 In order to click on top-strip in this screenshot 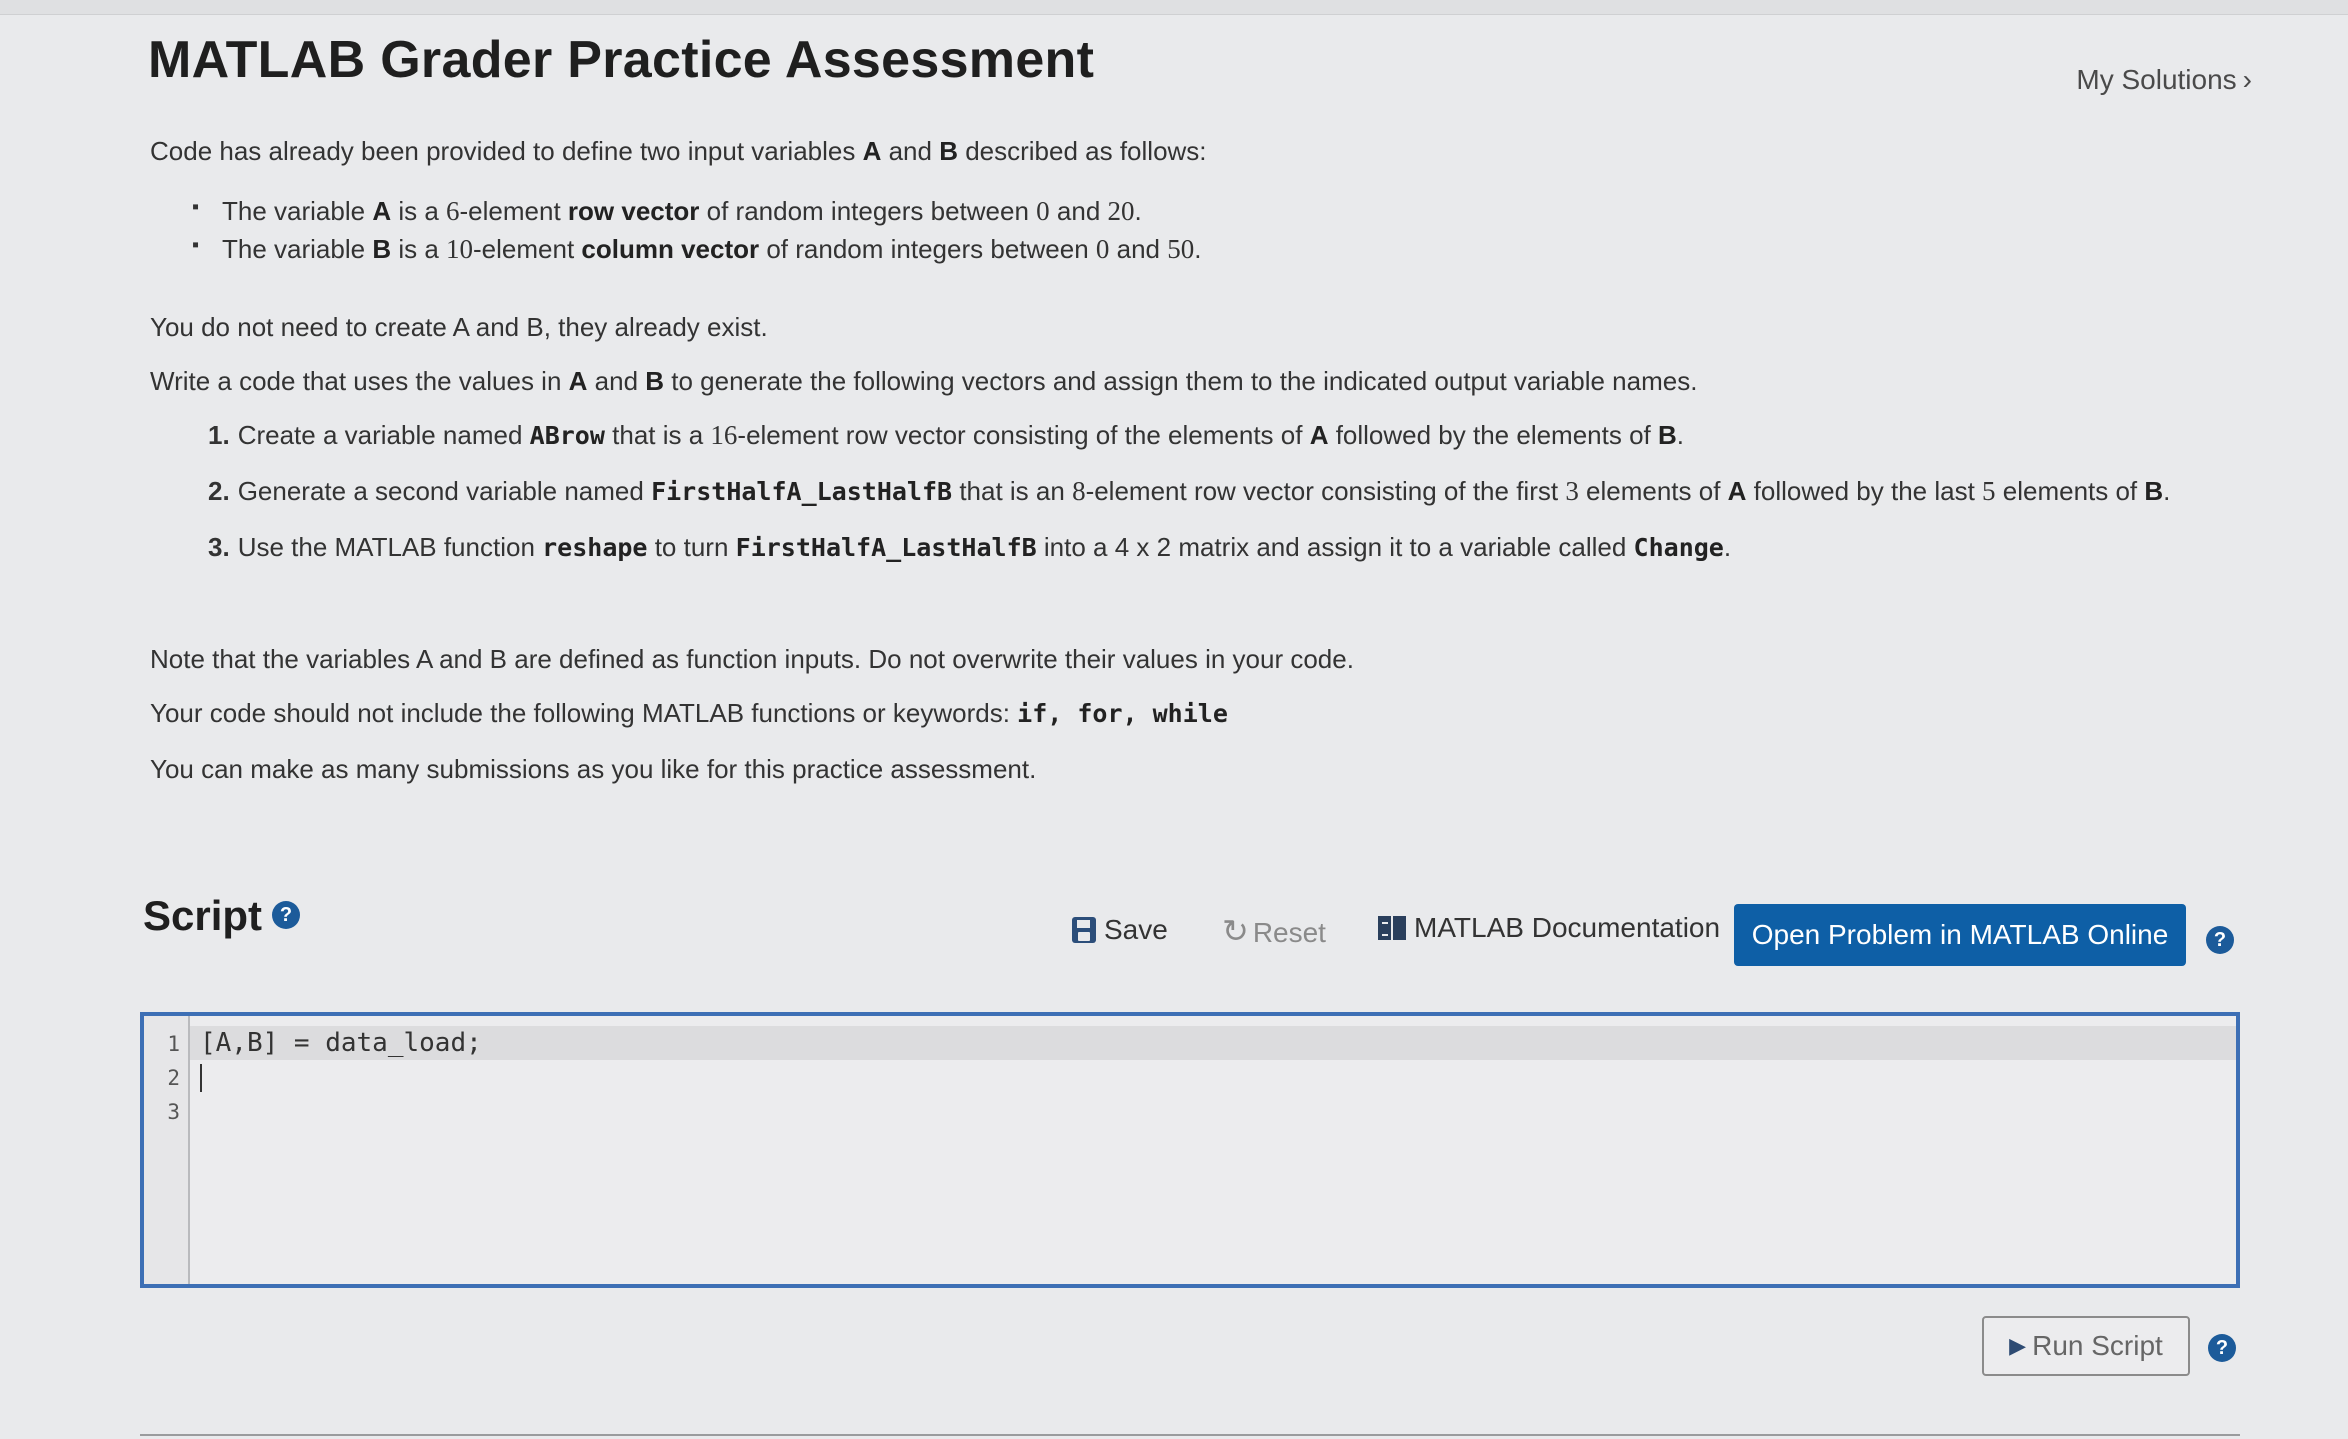, I will do `click(1174, 7)`.